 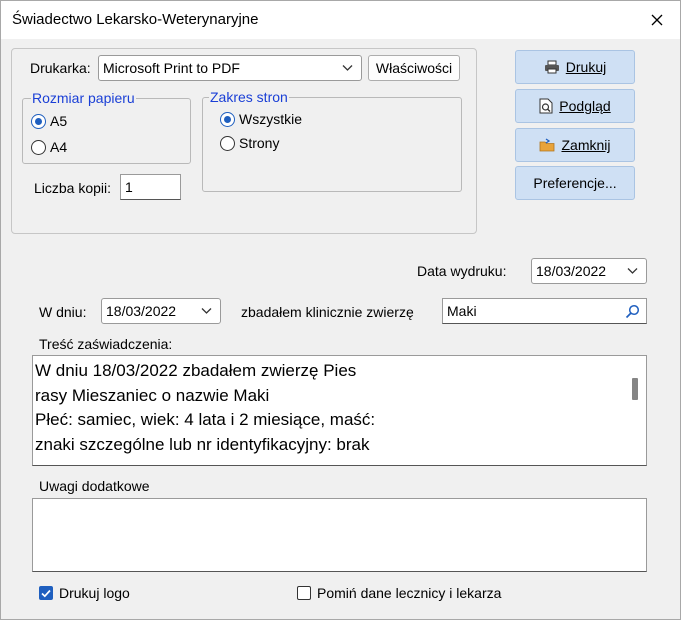 I want to click on notes-label: Uwagi dodatkowe, so click(x=94, y=486).